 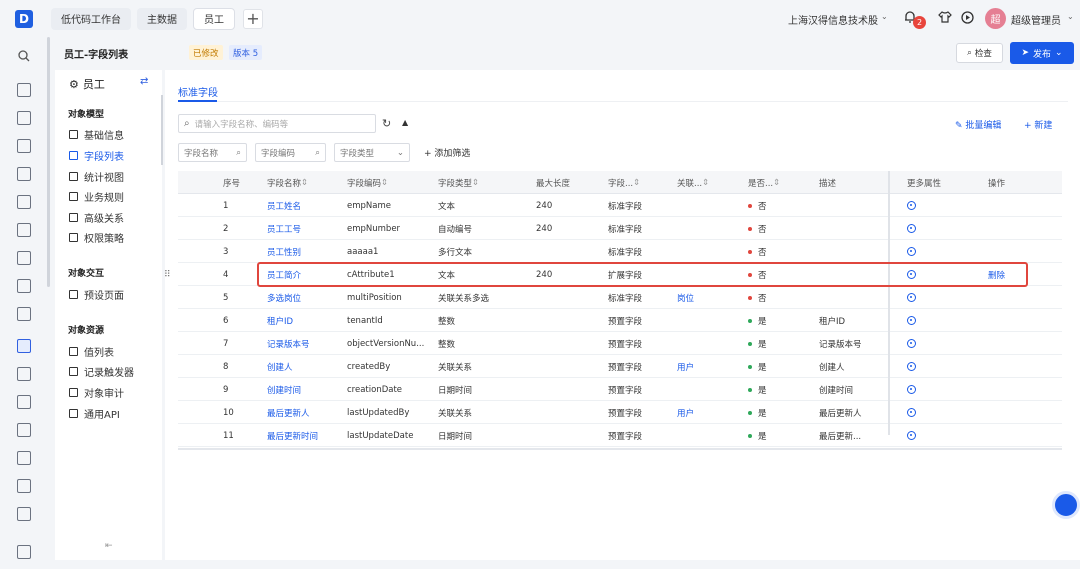 What do you see at coordinates (1070, 16) in the screenshot?
I see `chevron-down-icon: ⌄` at bounding box center [1070, 16].